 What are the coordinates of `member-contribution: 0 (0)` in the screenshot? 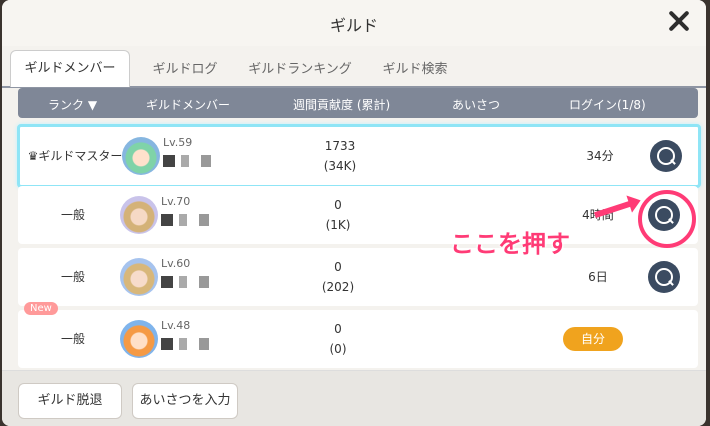 It's located at (338, 339).